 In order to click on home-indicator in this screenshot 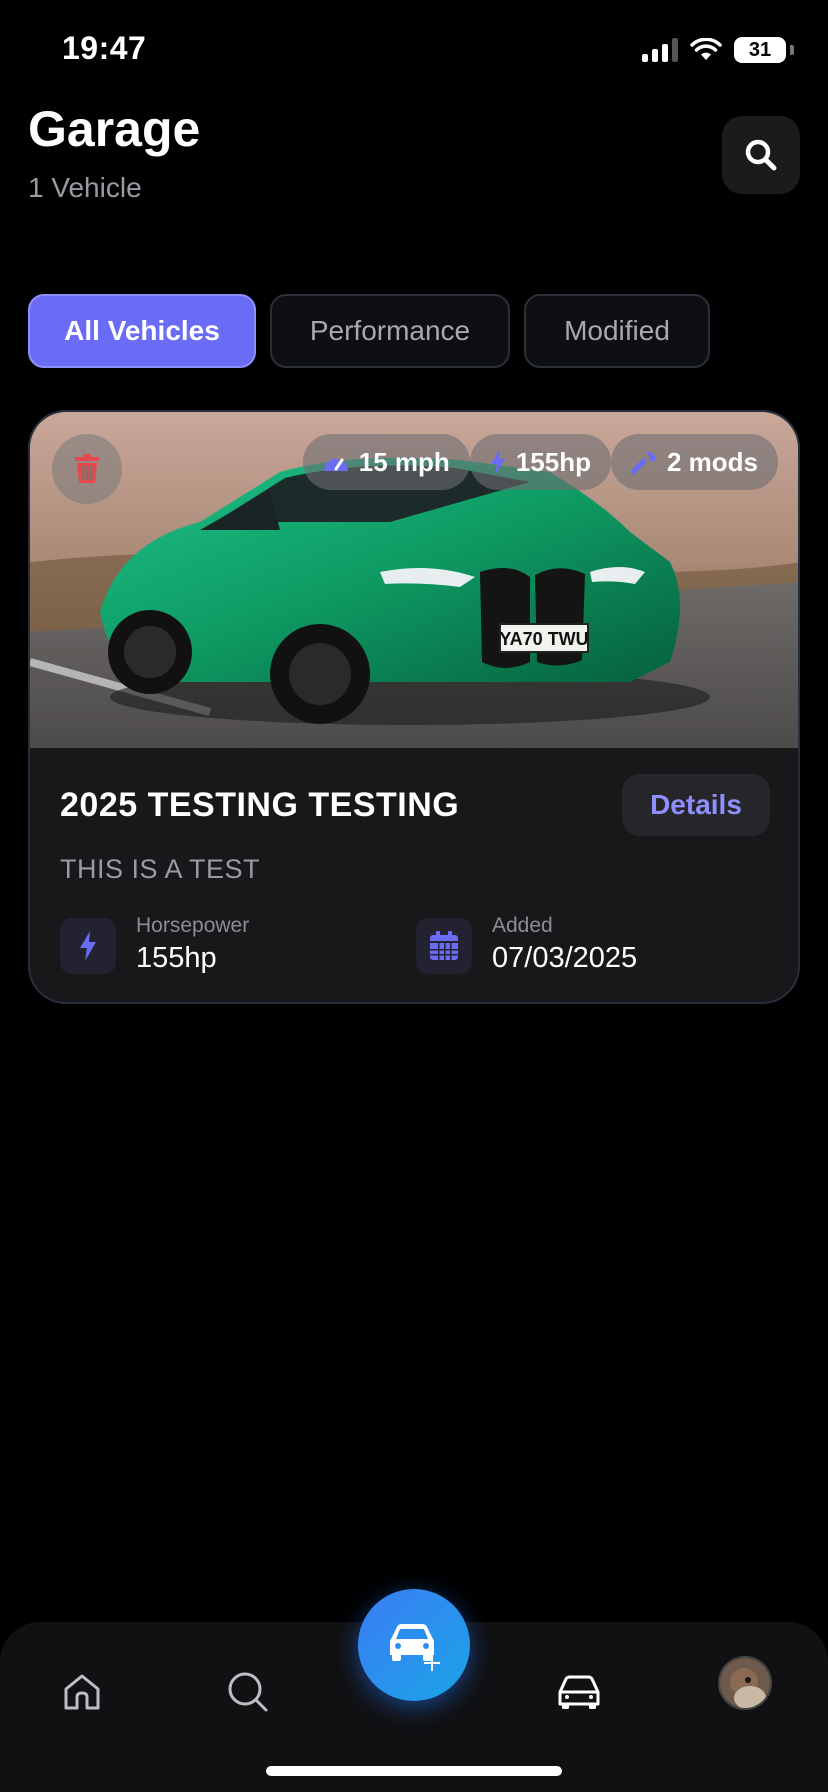, I will do `click(414, 1771)`.